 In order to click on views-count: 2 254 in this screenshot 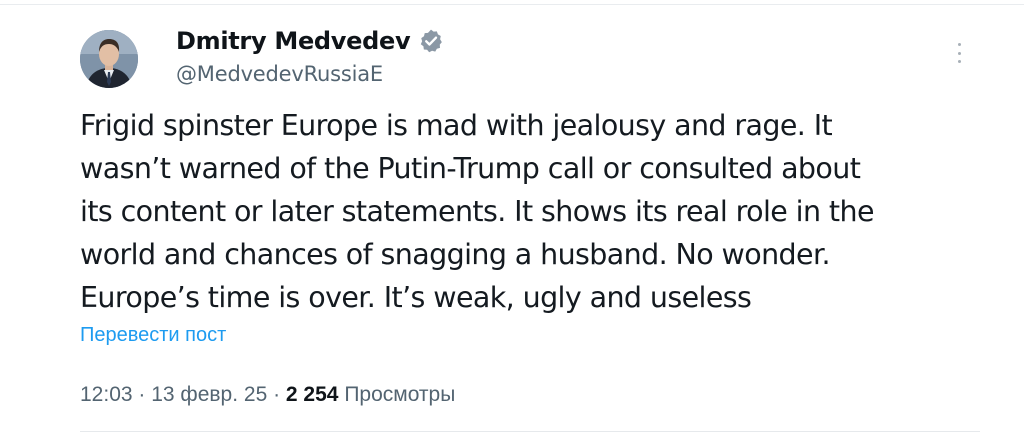, I will do `click(312, 394)`.